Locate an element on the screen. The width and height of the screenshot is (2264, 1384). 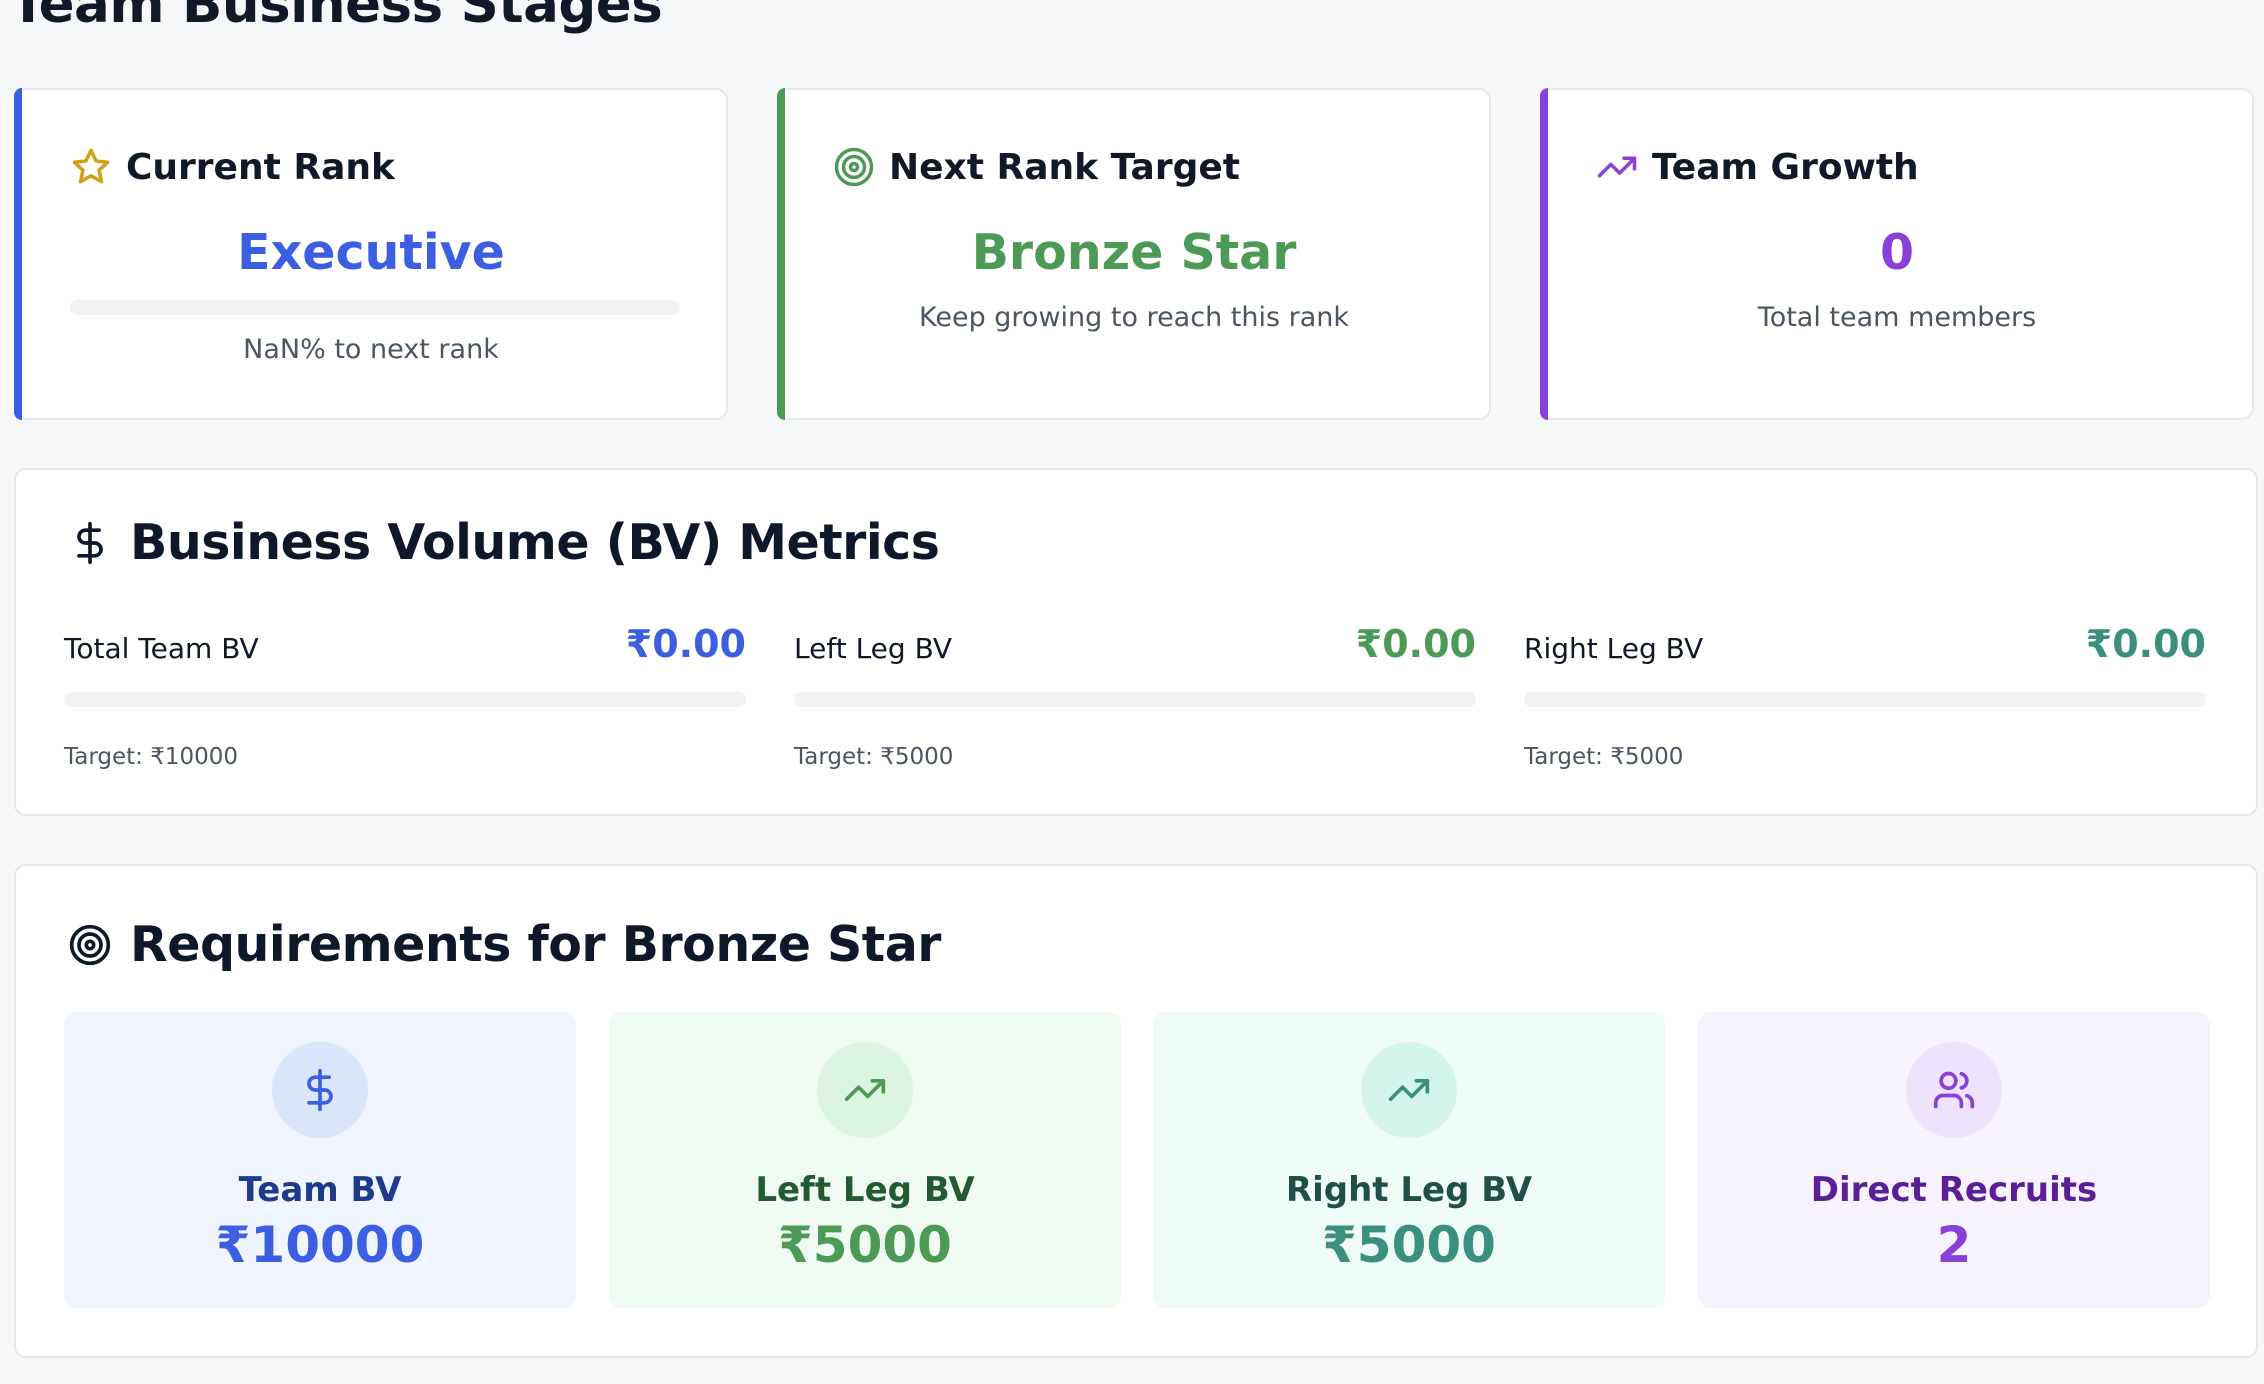
metric-left-leg-bv: Left Leg BV ₹0.00 Target: ₹5000 is located at coordinates (1135, 722).